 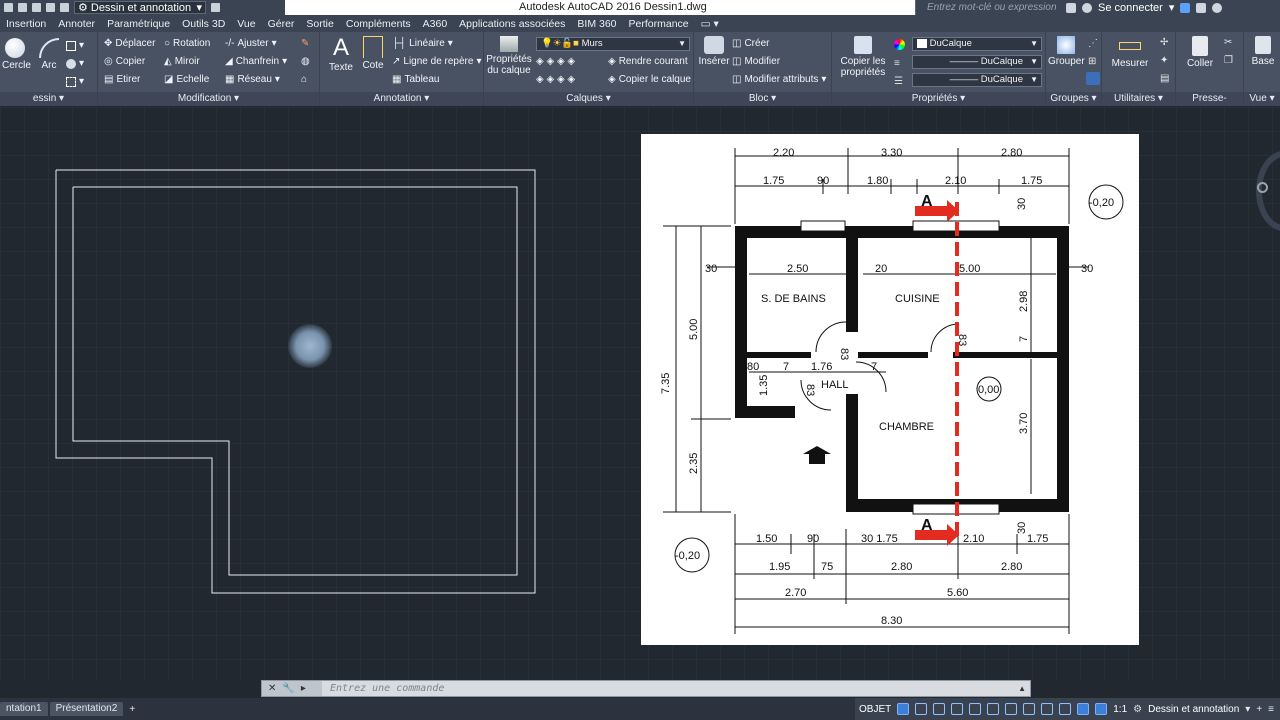 What do you see at coordinates (422, 43) in the screenshot?
I see `lineaire-button: ├┤ Linéaire ▾` at bounding box center [422, 43].